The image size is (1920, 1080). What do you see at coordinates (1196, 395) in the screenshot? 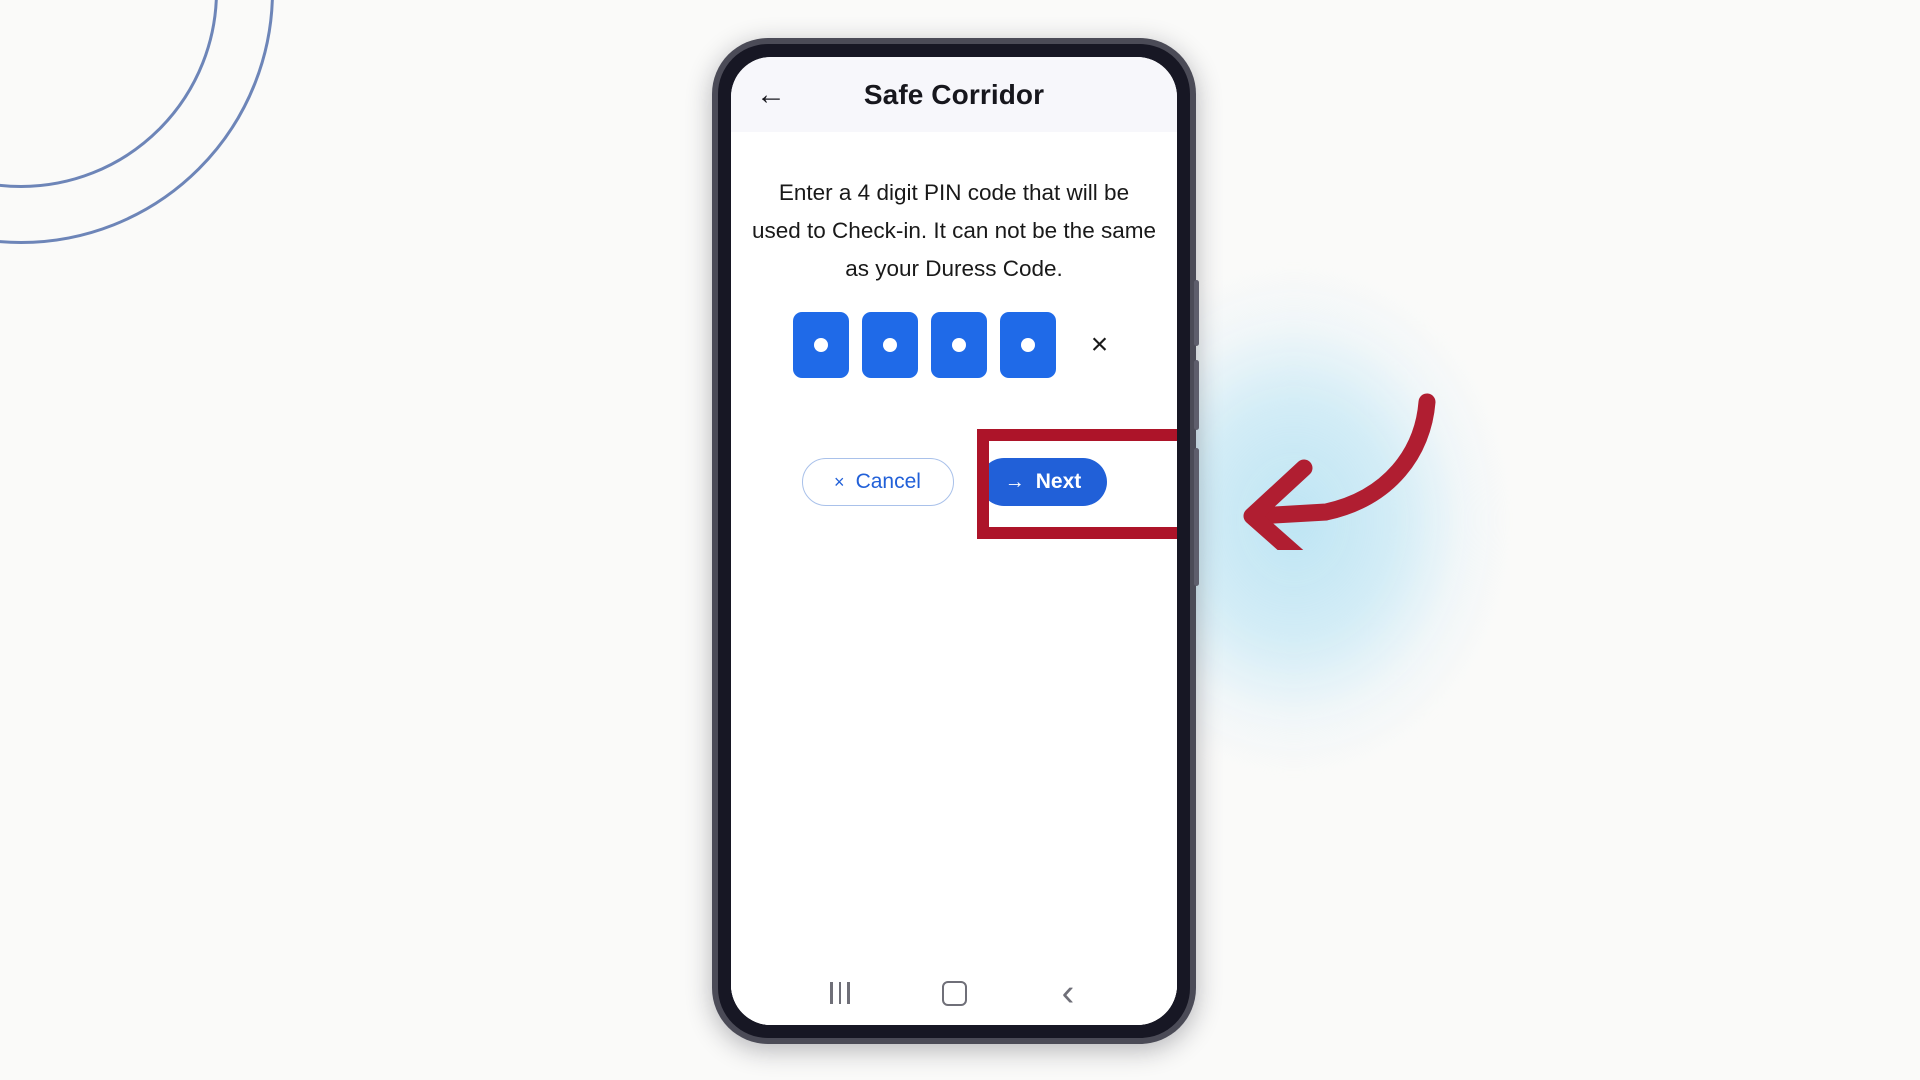
I see `phone-side-button-middle` at bounding box center [1196, 395].